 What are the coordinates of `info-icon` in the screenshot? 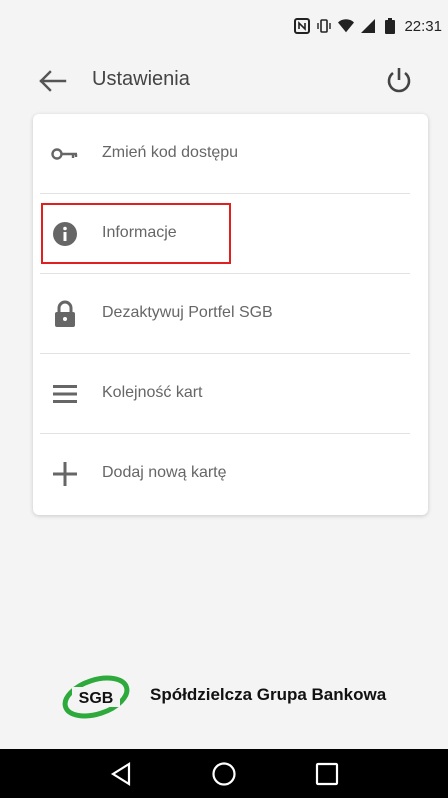 It's located at (65, 234).